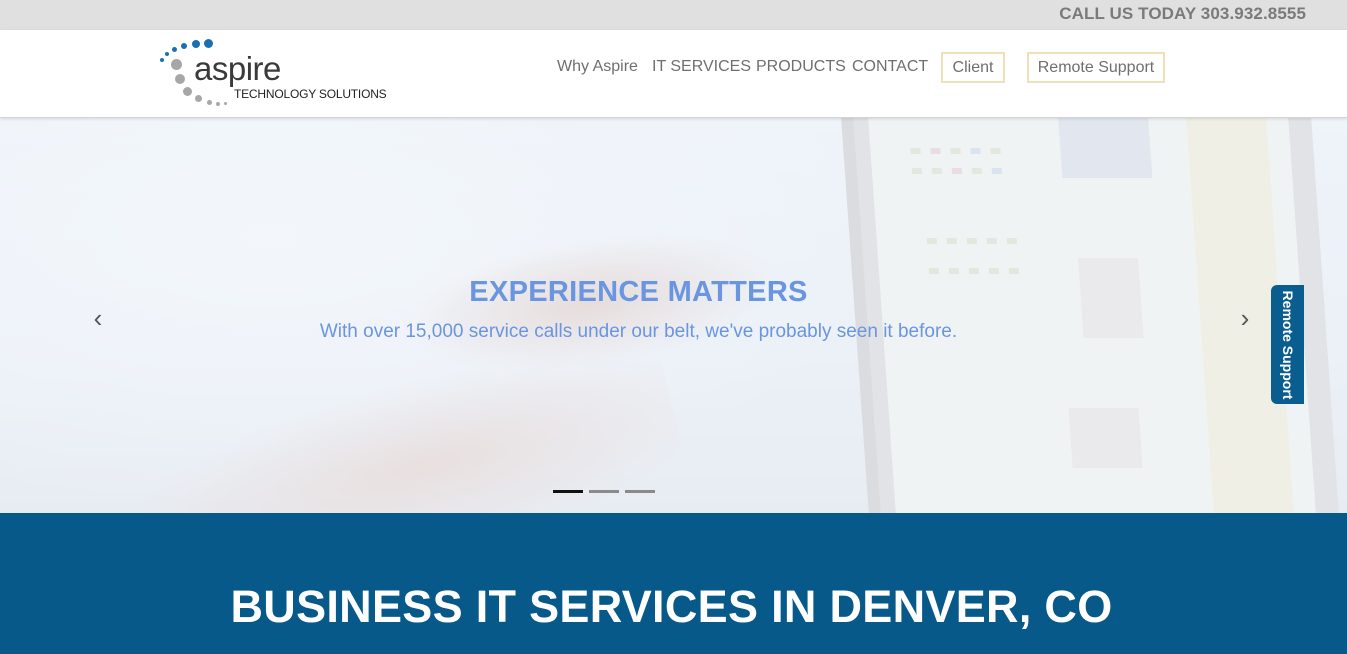 The image size is (1347, 654). Describe the element at coordinates (310, 94) in the screenshot. I see `logo-tagline: TECHNOLOGY SOLUTIONS` at that location.